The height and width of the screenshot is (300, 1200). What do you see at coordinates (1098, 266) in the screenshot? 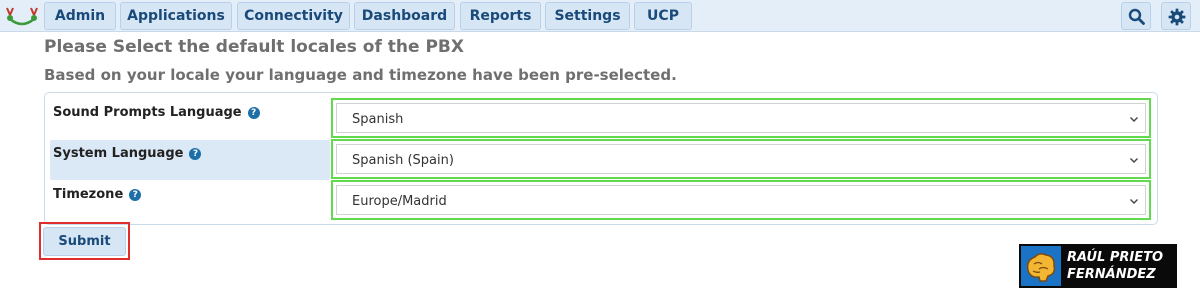
I see `author-watermark: RAÚL PRIETO FERNÁNDEZ` at bounding box center [1098, 266].